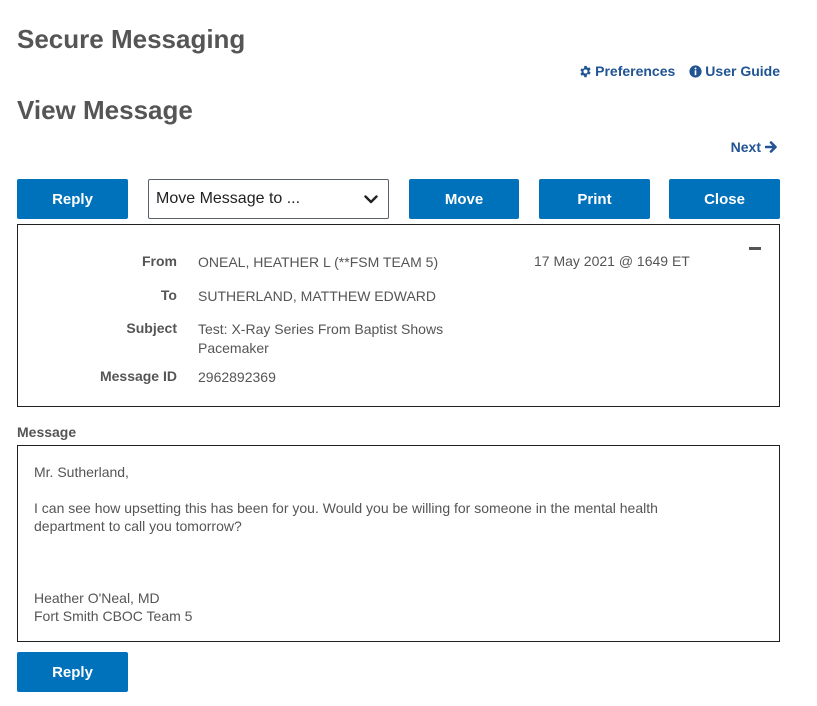 Image resolution: width=817 pixels, height=706 pixels. Describe the element at coordinates (371, 198) in the screenshot. I see `chevron-down-icon` at that location.